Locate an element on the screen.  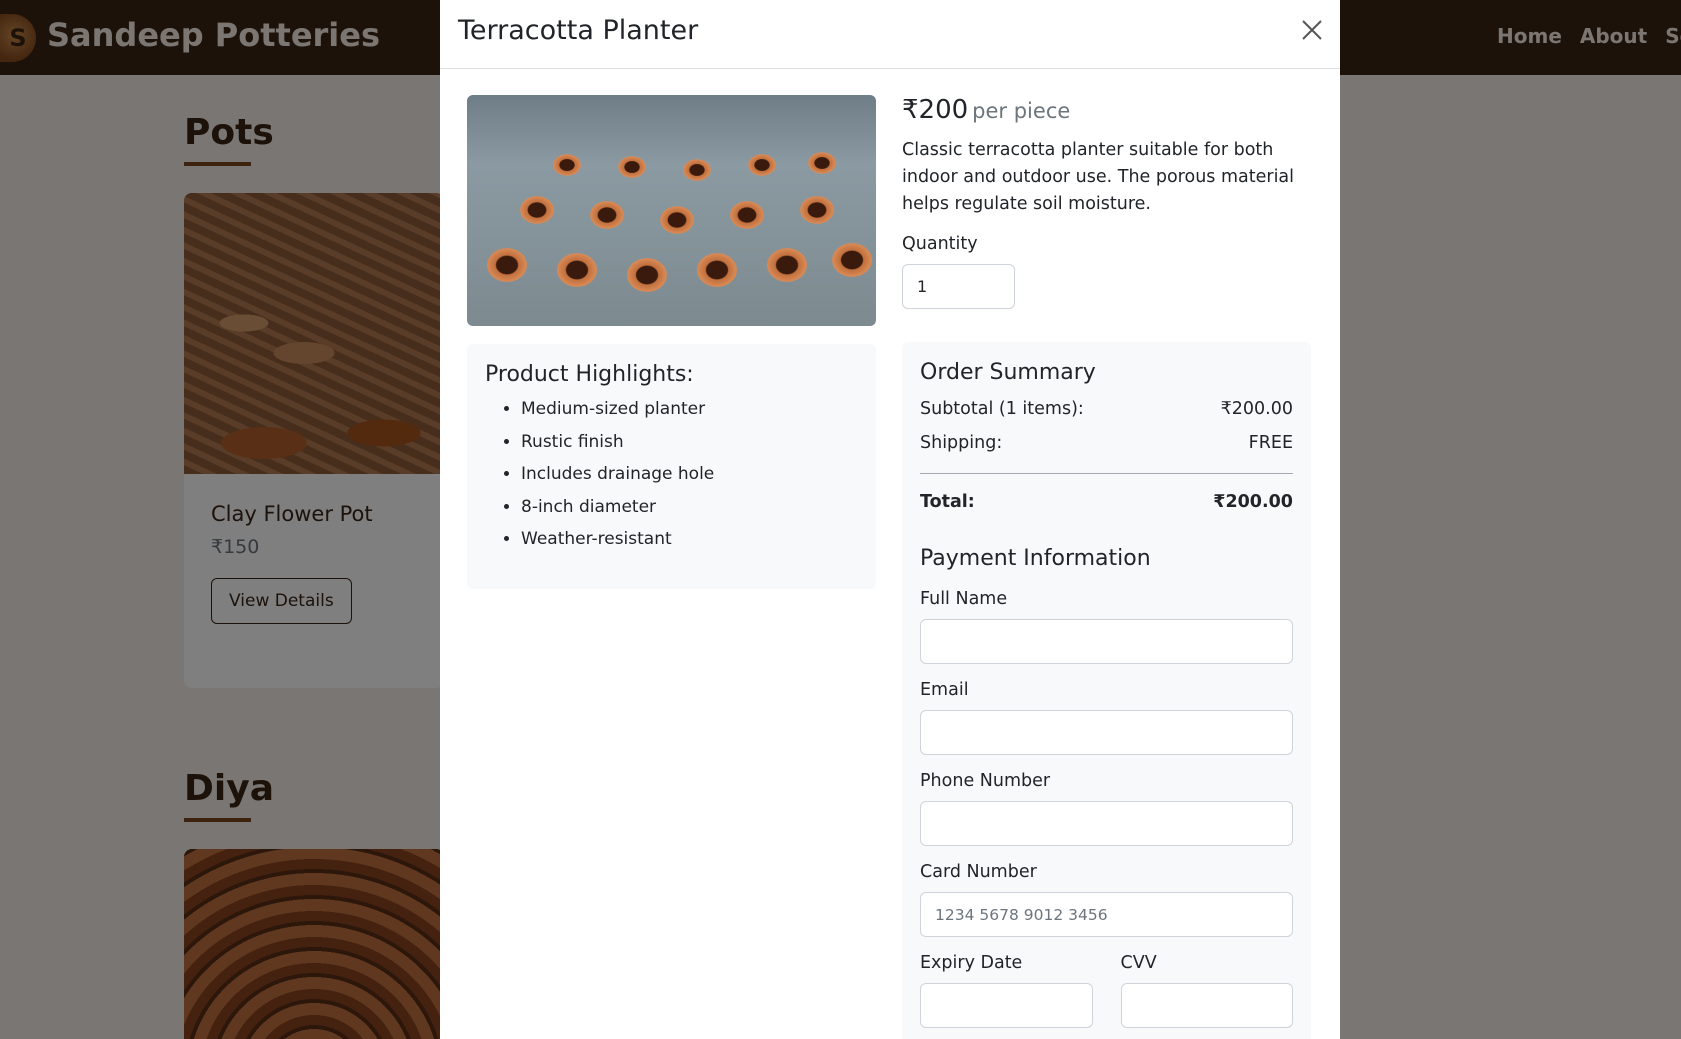
order-summary-title: Order Summary is located at coordinates (1008, 372).